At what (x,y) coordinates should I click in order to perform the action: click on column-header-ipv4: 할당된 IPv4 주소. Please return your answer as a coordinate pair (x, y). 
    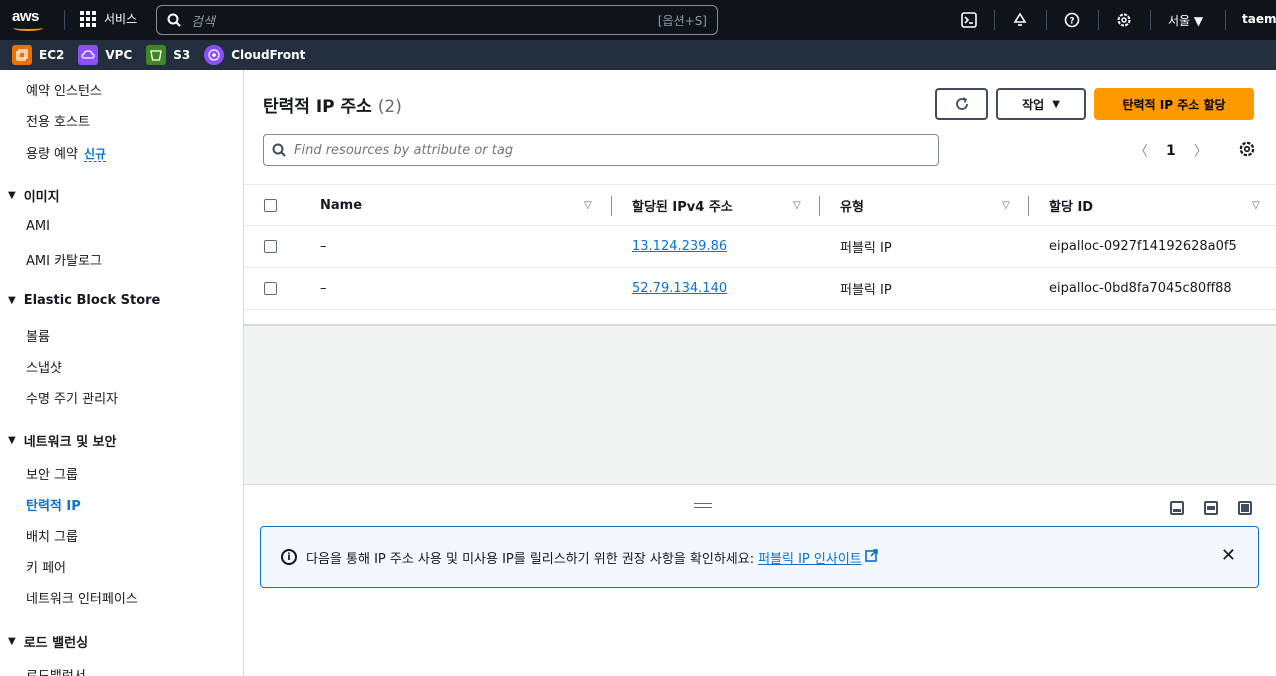
    Looking at the image, I should click on (682, 205).